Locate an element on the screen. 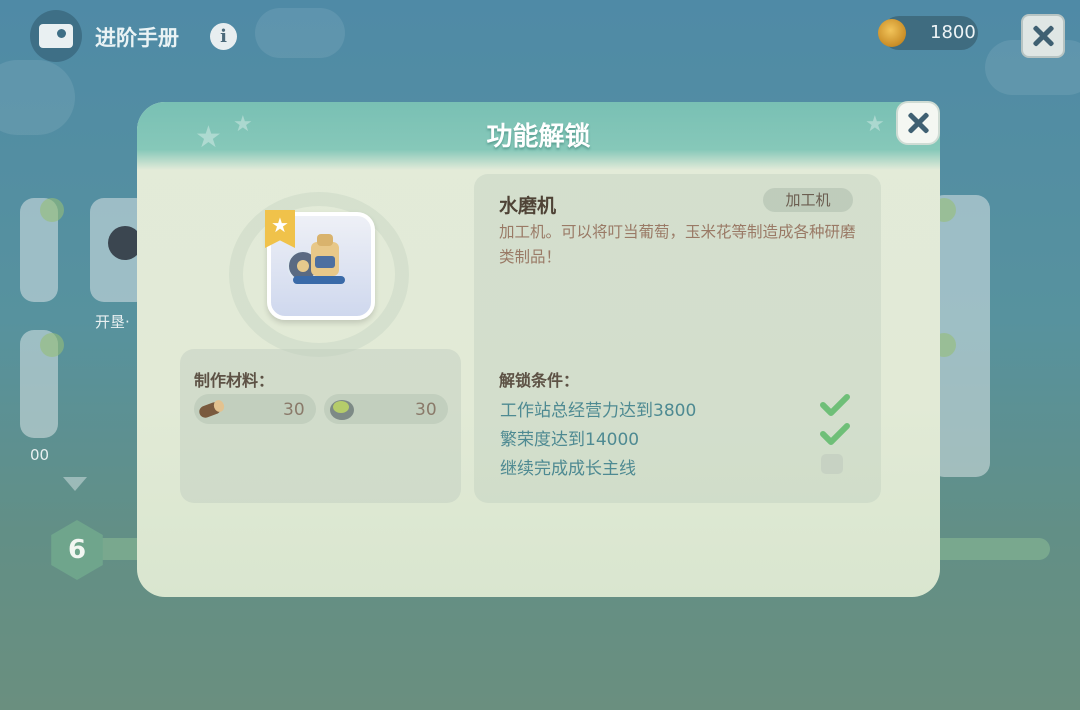  level-number: 6 is located at coordinates (77, 550).